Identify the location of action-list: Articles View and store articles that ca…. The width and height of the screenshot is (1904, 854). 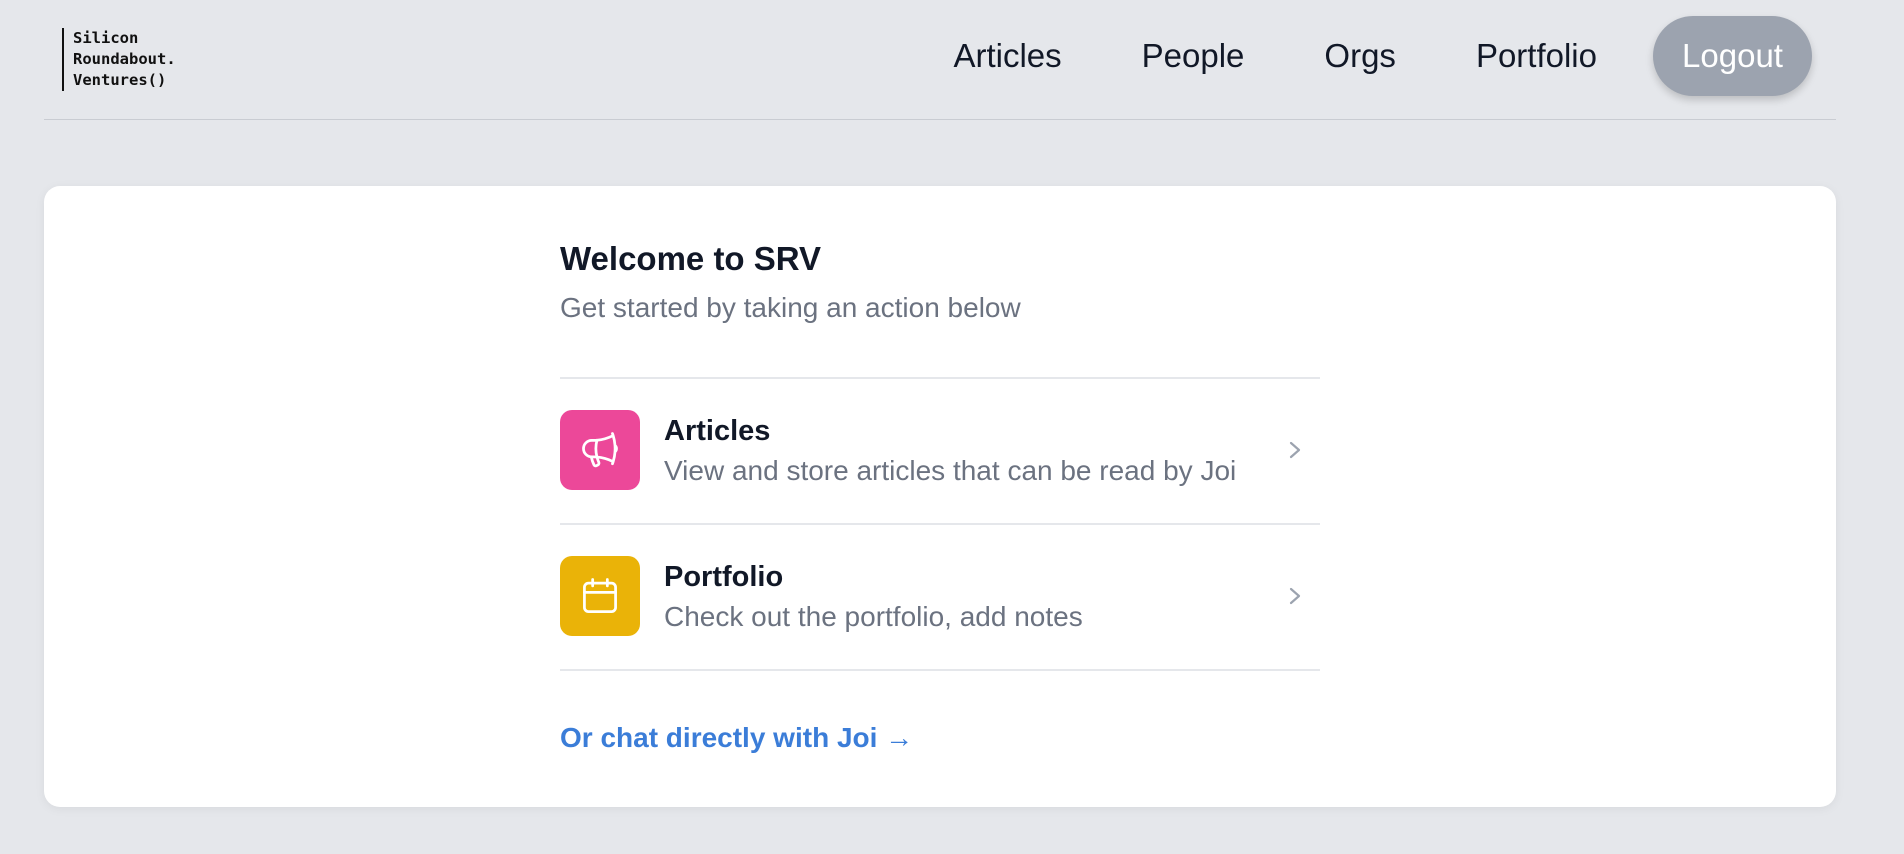
(940, 524).